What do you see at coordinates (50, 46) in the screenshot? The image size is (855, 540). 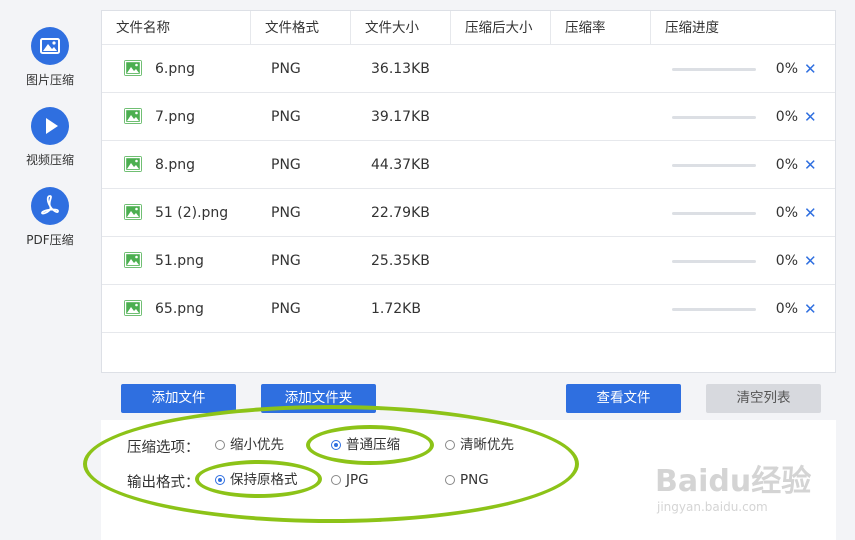 I see `image-icon` at bounding box center [50, 46].